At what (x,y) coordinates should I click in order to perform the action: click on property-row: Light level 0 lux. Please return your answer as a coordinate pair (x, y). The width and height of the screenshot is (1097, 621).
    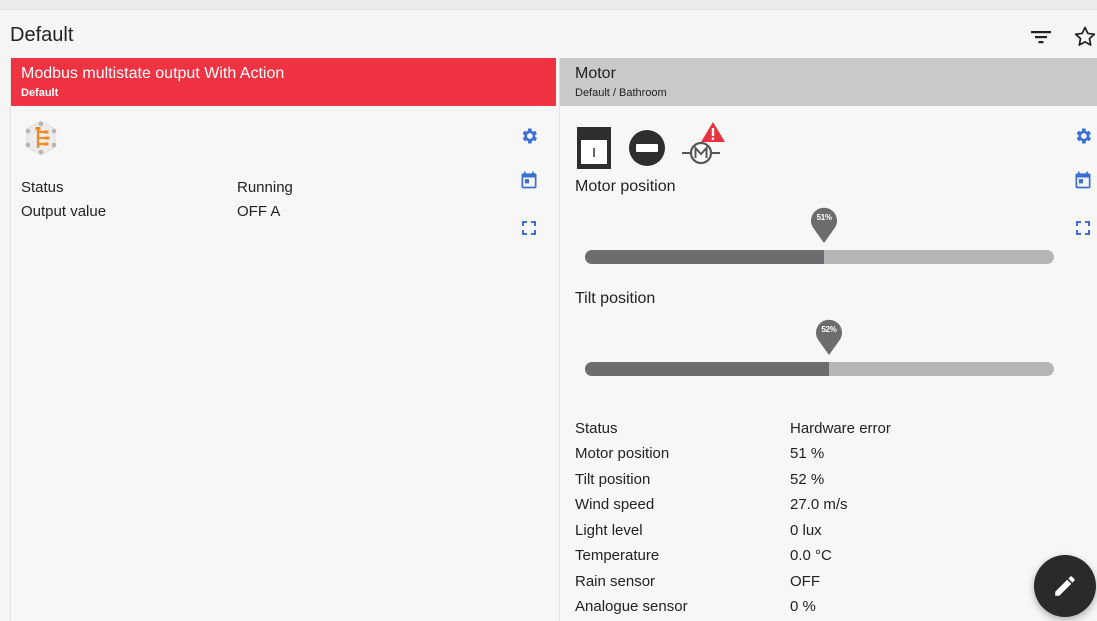
    Looking at the image, I should click on (775, 532).